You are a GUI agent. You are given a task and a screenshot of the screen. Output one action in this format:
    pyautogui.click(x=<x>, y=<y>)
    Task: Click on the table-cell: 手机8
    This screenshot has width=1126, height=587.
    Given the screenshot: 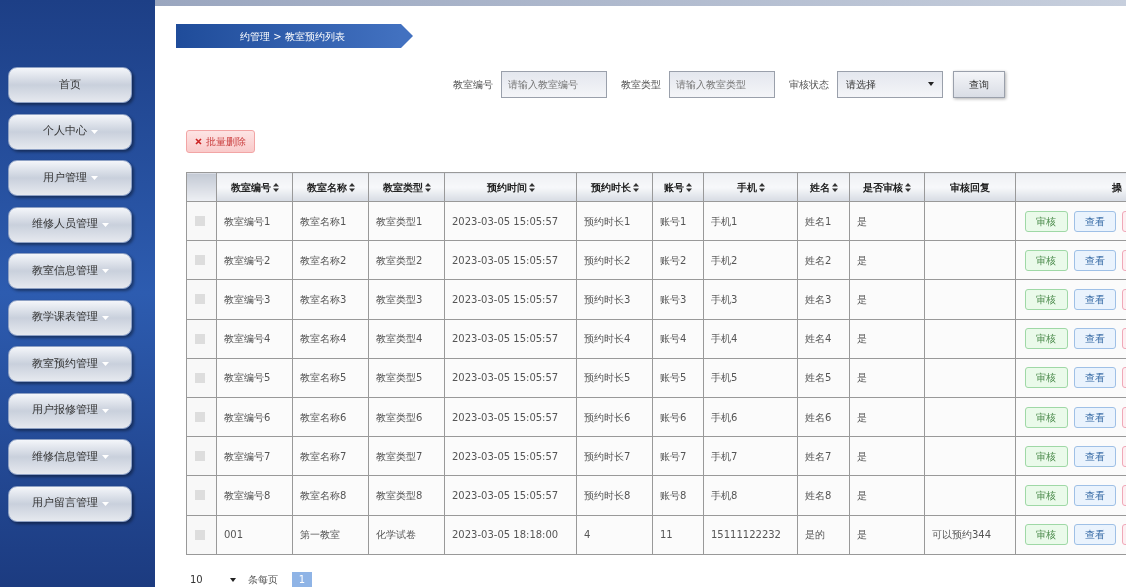 What is the action you would take?
    pyautogui.click(x=750, y=495)
    